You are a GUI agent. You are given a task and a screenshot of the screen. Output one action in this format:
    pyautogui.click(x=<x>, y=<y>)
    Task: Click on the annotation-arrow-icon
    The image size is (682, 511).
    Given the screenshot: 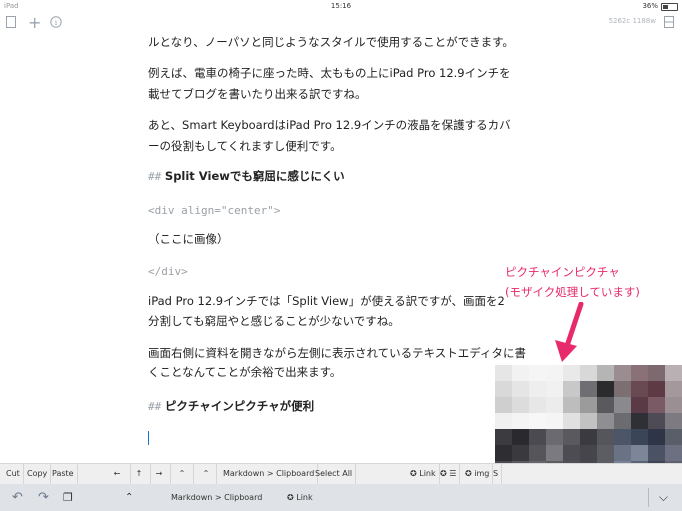 What is the action you would take?
    pyautogui.click(x=569, y=332)
    